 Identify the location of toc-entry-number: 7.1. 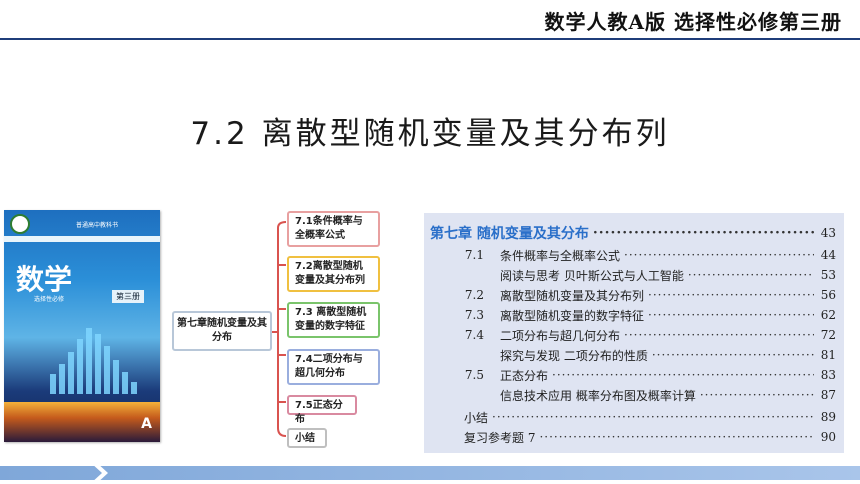
(474, 255).